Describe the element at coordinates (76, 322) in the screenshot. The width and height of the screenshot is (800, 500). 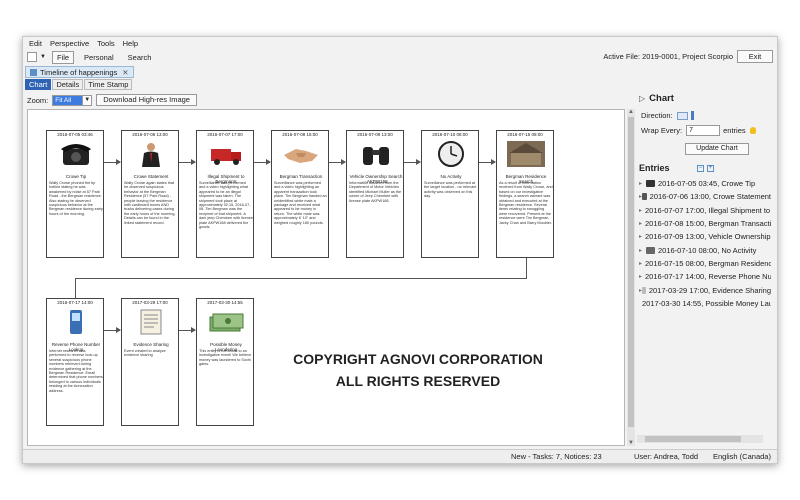
I see `cellphone-icon` at that location.